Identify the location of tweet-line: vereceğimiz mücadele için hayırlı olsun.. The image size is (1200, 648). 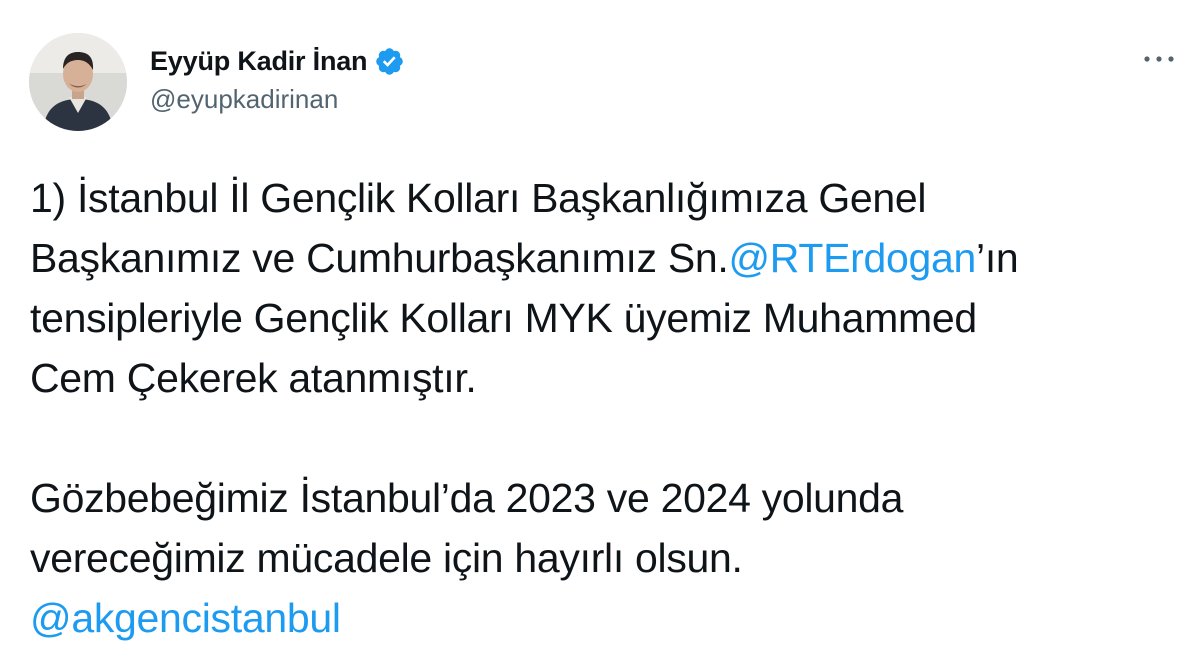
(386, 558).